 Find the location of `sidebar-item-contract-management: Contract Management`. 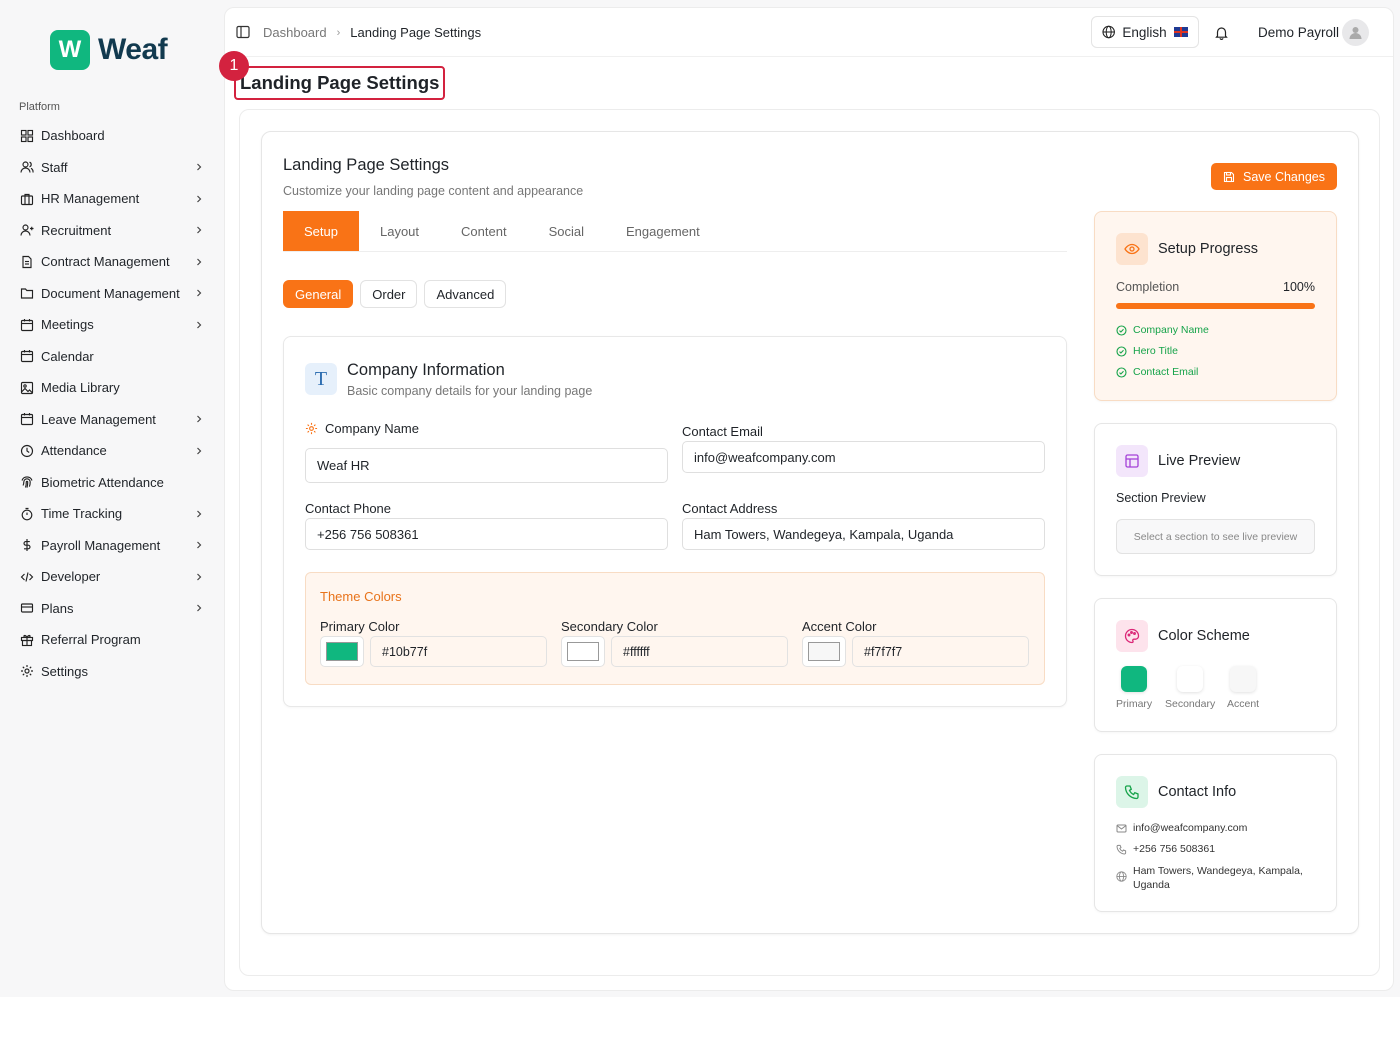

sidebar-item-contract-management: Contract Management is located at coordinates (112, 262).